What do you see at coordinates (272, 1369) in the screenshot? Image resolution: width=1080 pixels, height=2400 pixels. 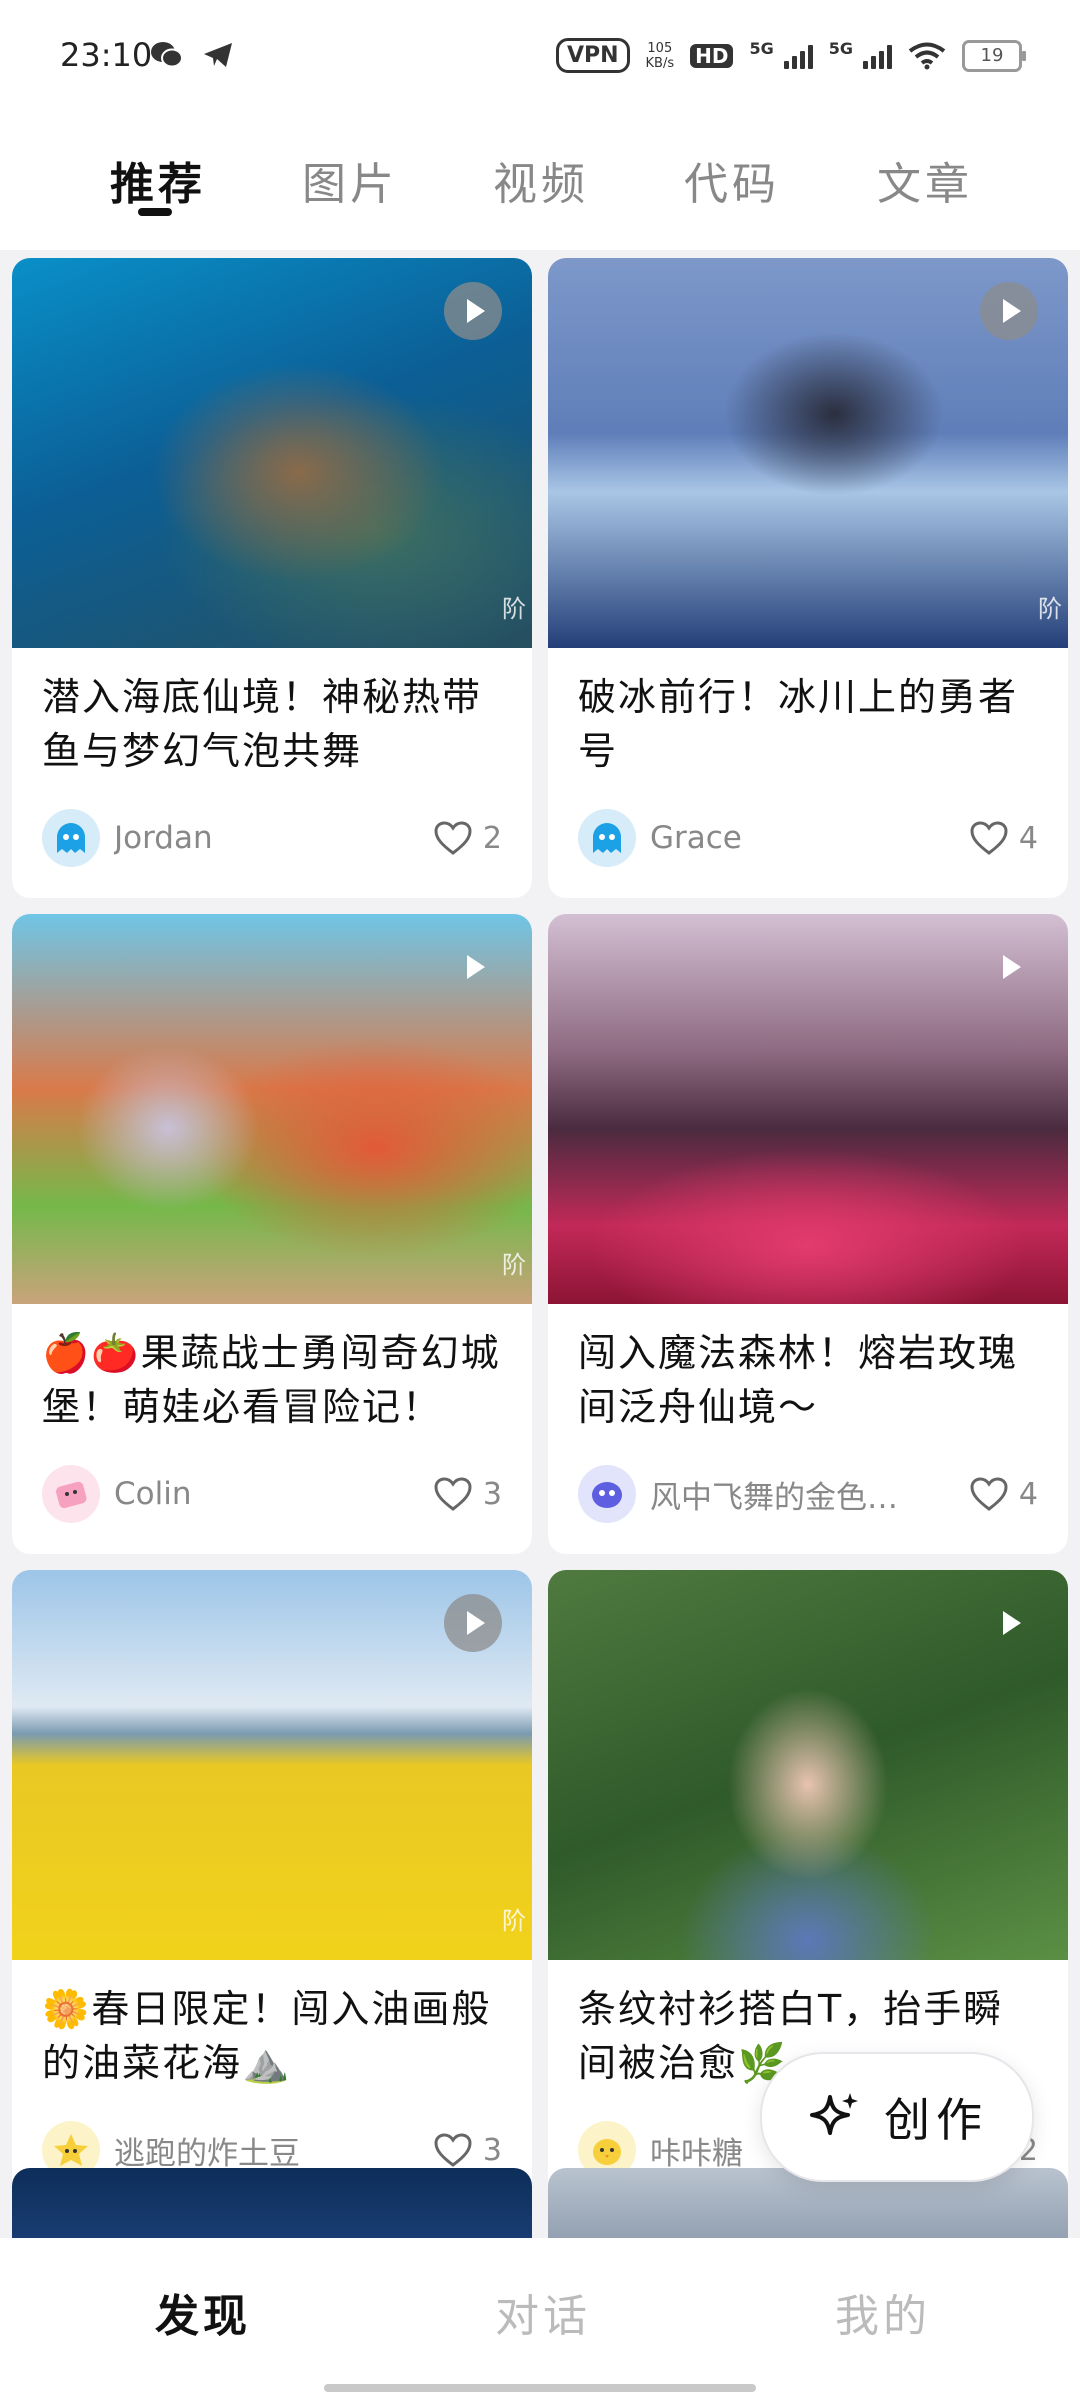 I see `card-title: 🍎🍅果蔬战士勇闯奇幻城堡！萌娃必看冒险记！` at bounding box center [272, 1369].